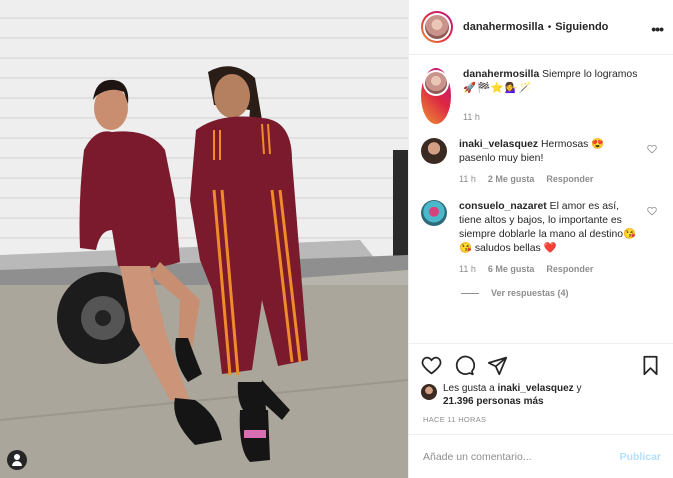 The image size is (673, 478). What do you see at coordinates (501, 74) in the screenshot?
I see `caption-username: danahermosilla` at bounding box center [501, 74].